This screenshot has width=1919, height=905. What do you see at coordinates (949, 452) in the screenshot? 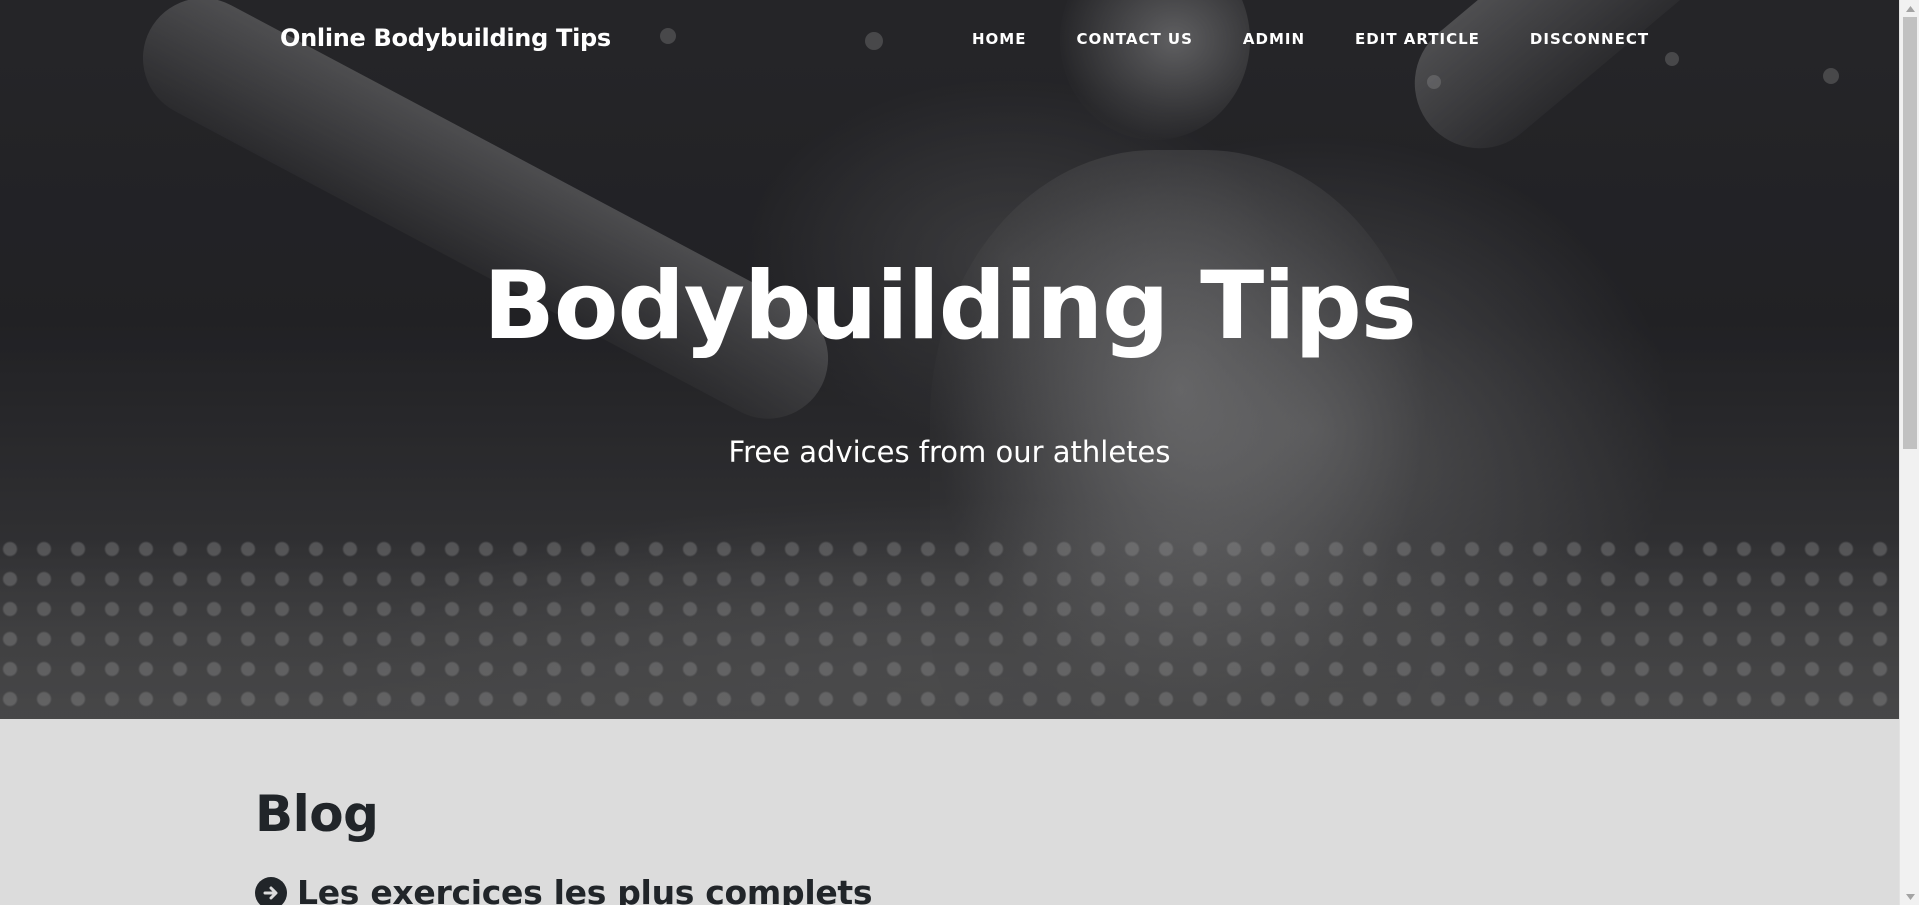
I see `hero-subheading: Free advices from our athletes` at bounding box center [949, 452].